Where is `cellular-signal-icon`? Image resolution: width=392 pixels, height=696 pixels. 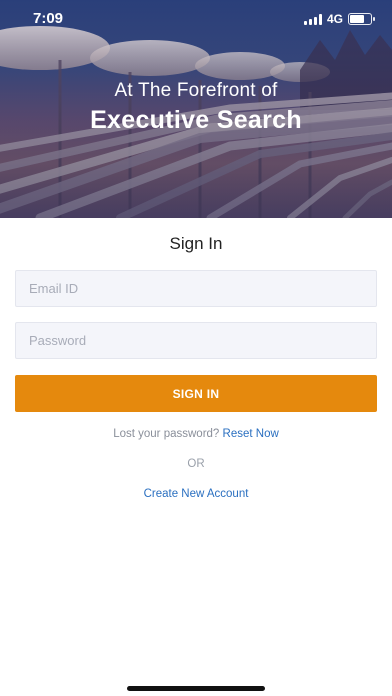 cellular-signal-icon is located at coordinates (312, 19).